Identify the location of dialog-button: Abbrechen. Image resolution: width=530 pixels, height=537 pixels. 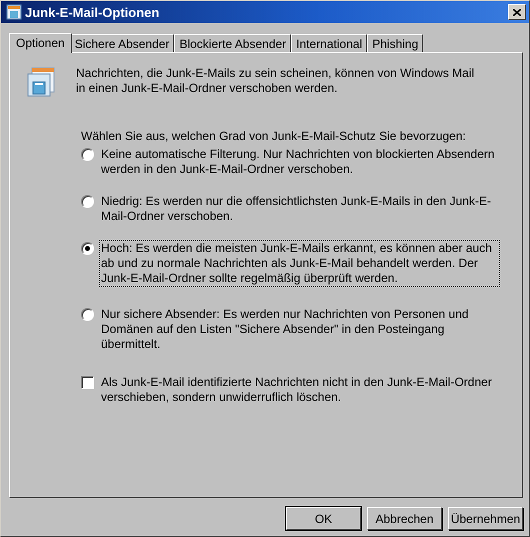
(404, 518).